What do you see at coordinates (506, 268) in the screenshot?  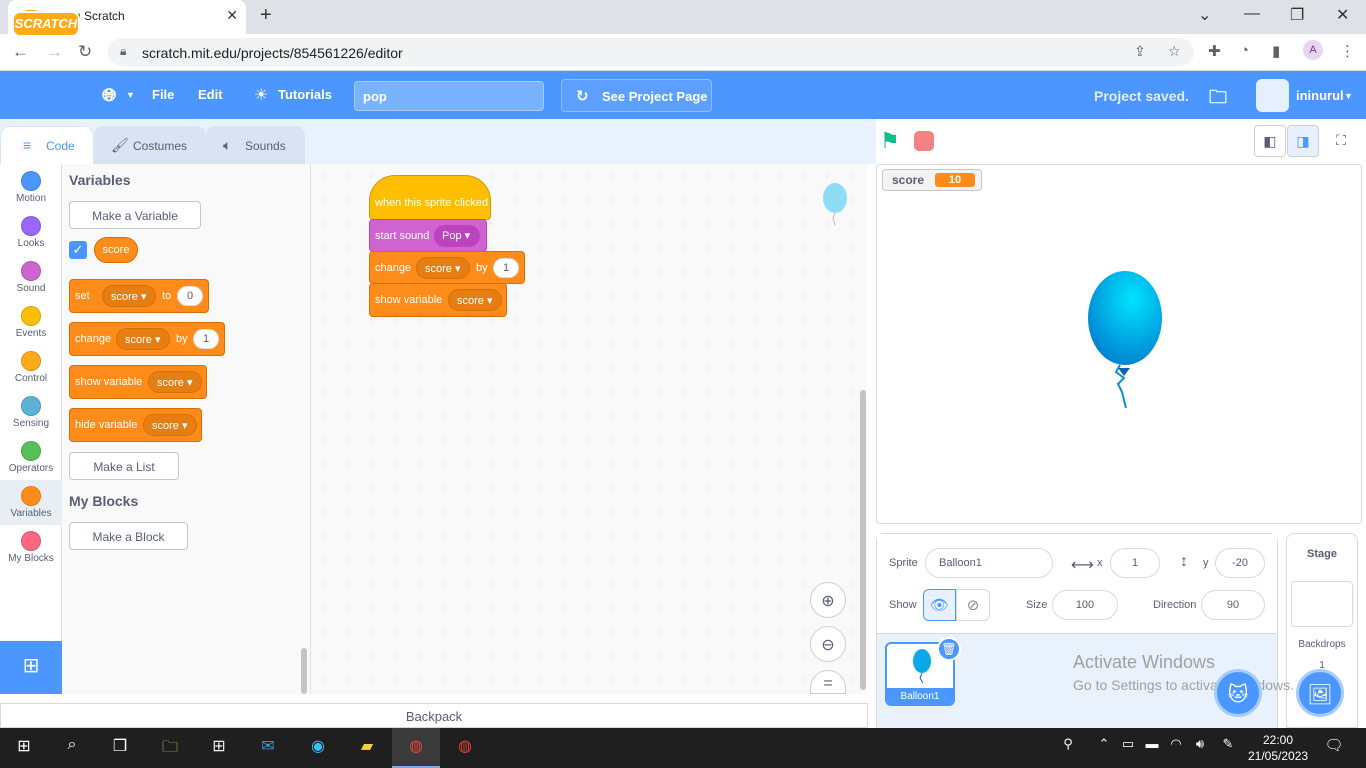 I see `script-change-value-input: 1` at bounding box center [506, 268].